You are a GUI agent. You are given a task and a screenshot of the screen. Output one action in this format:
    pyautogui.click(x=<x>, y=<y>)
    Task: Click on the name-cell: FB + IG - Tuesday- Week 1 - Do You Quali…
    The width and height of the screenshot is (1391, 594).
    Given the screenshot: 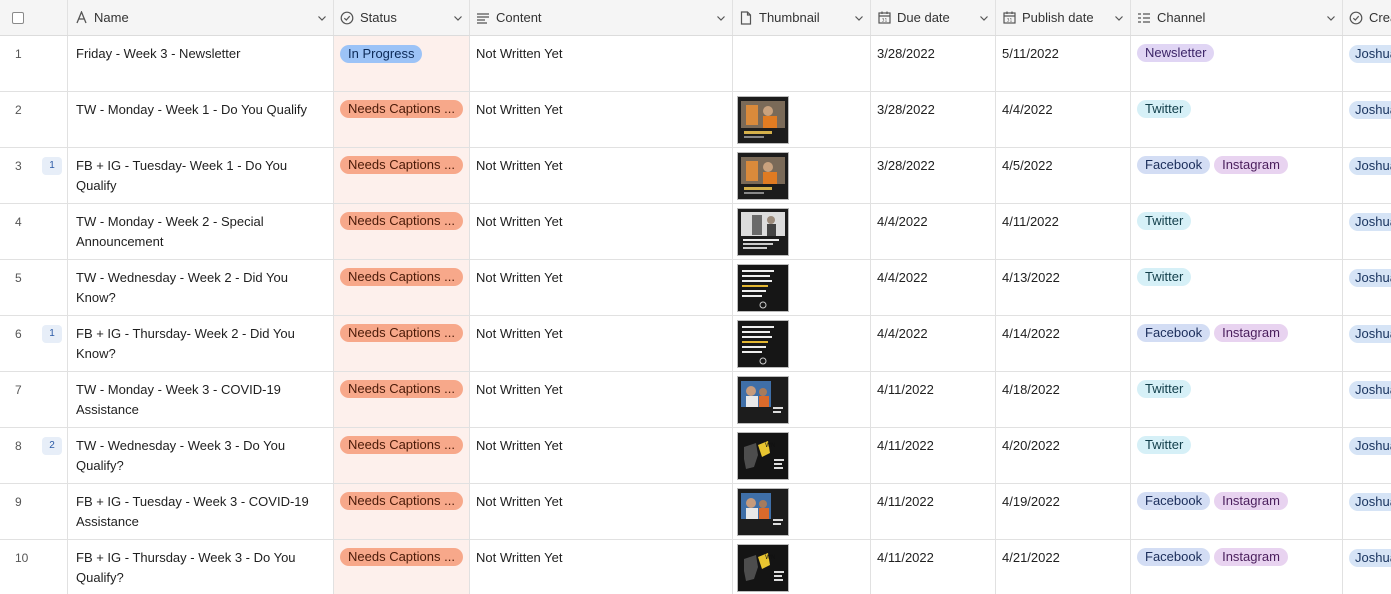 What is the action you would take?
    pyautogui.click(x=201, y=175)
    